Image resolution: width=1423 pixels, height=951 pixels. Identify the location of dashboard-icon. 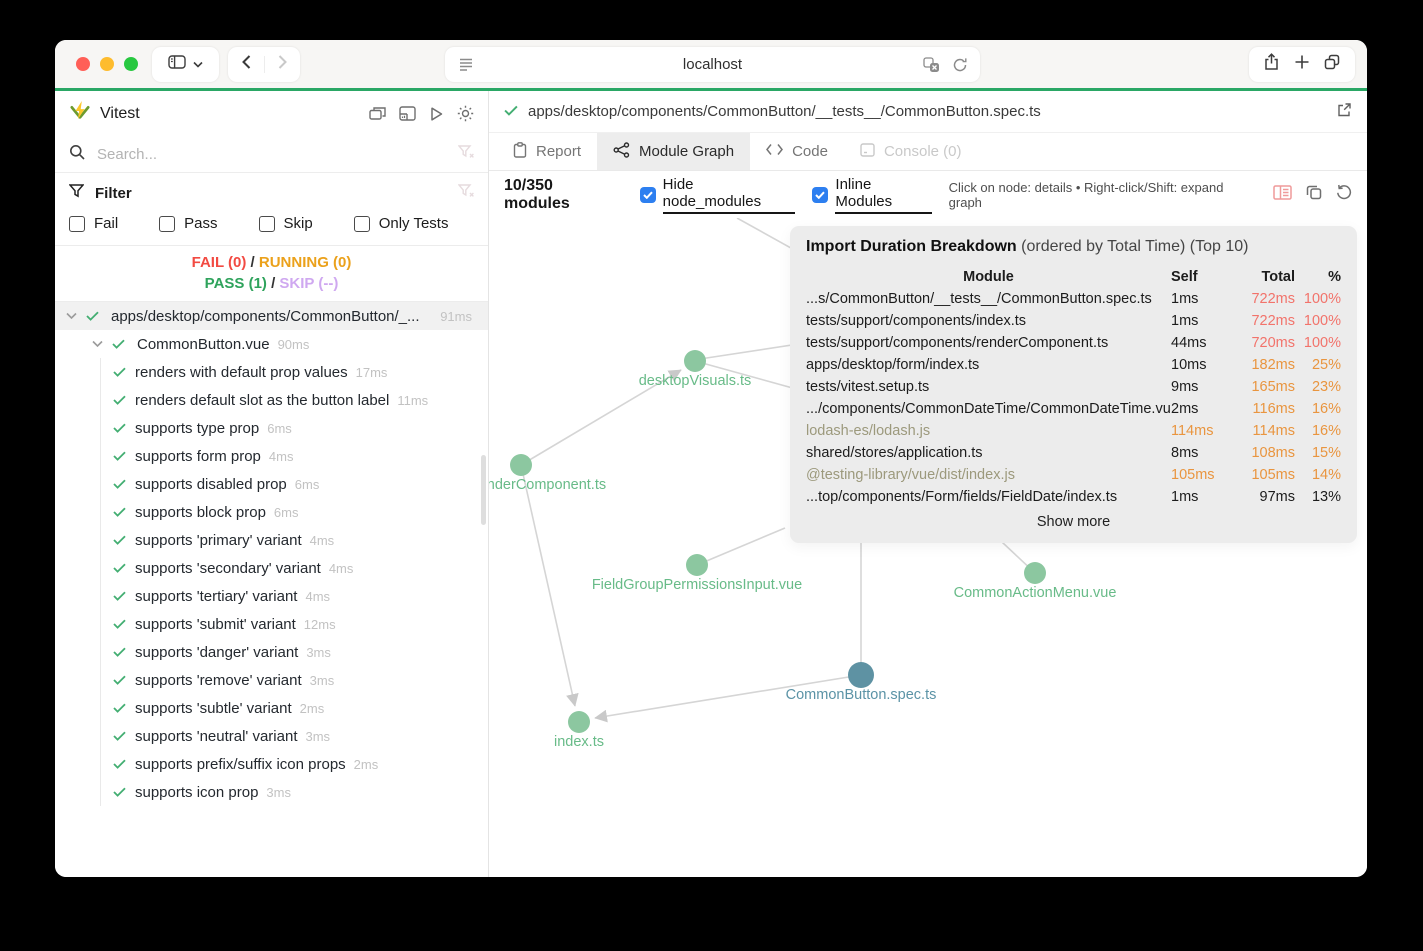
(407, 113).